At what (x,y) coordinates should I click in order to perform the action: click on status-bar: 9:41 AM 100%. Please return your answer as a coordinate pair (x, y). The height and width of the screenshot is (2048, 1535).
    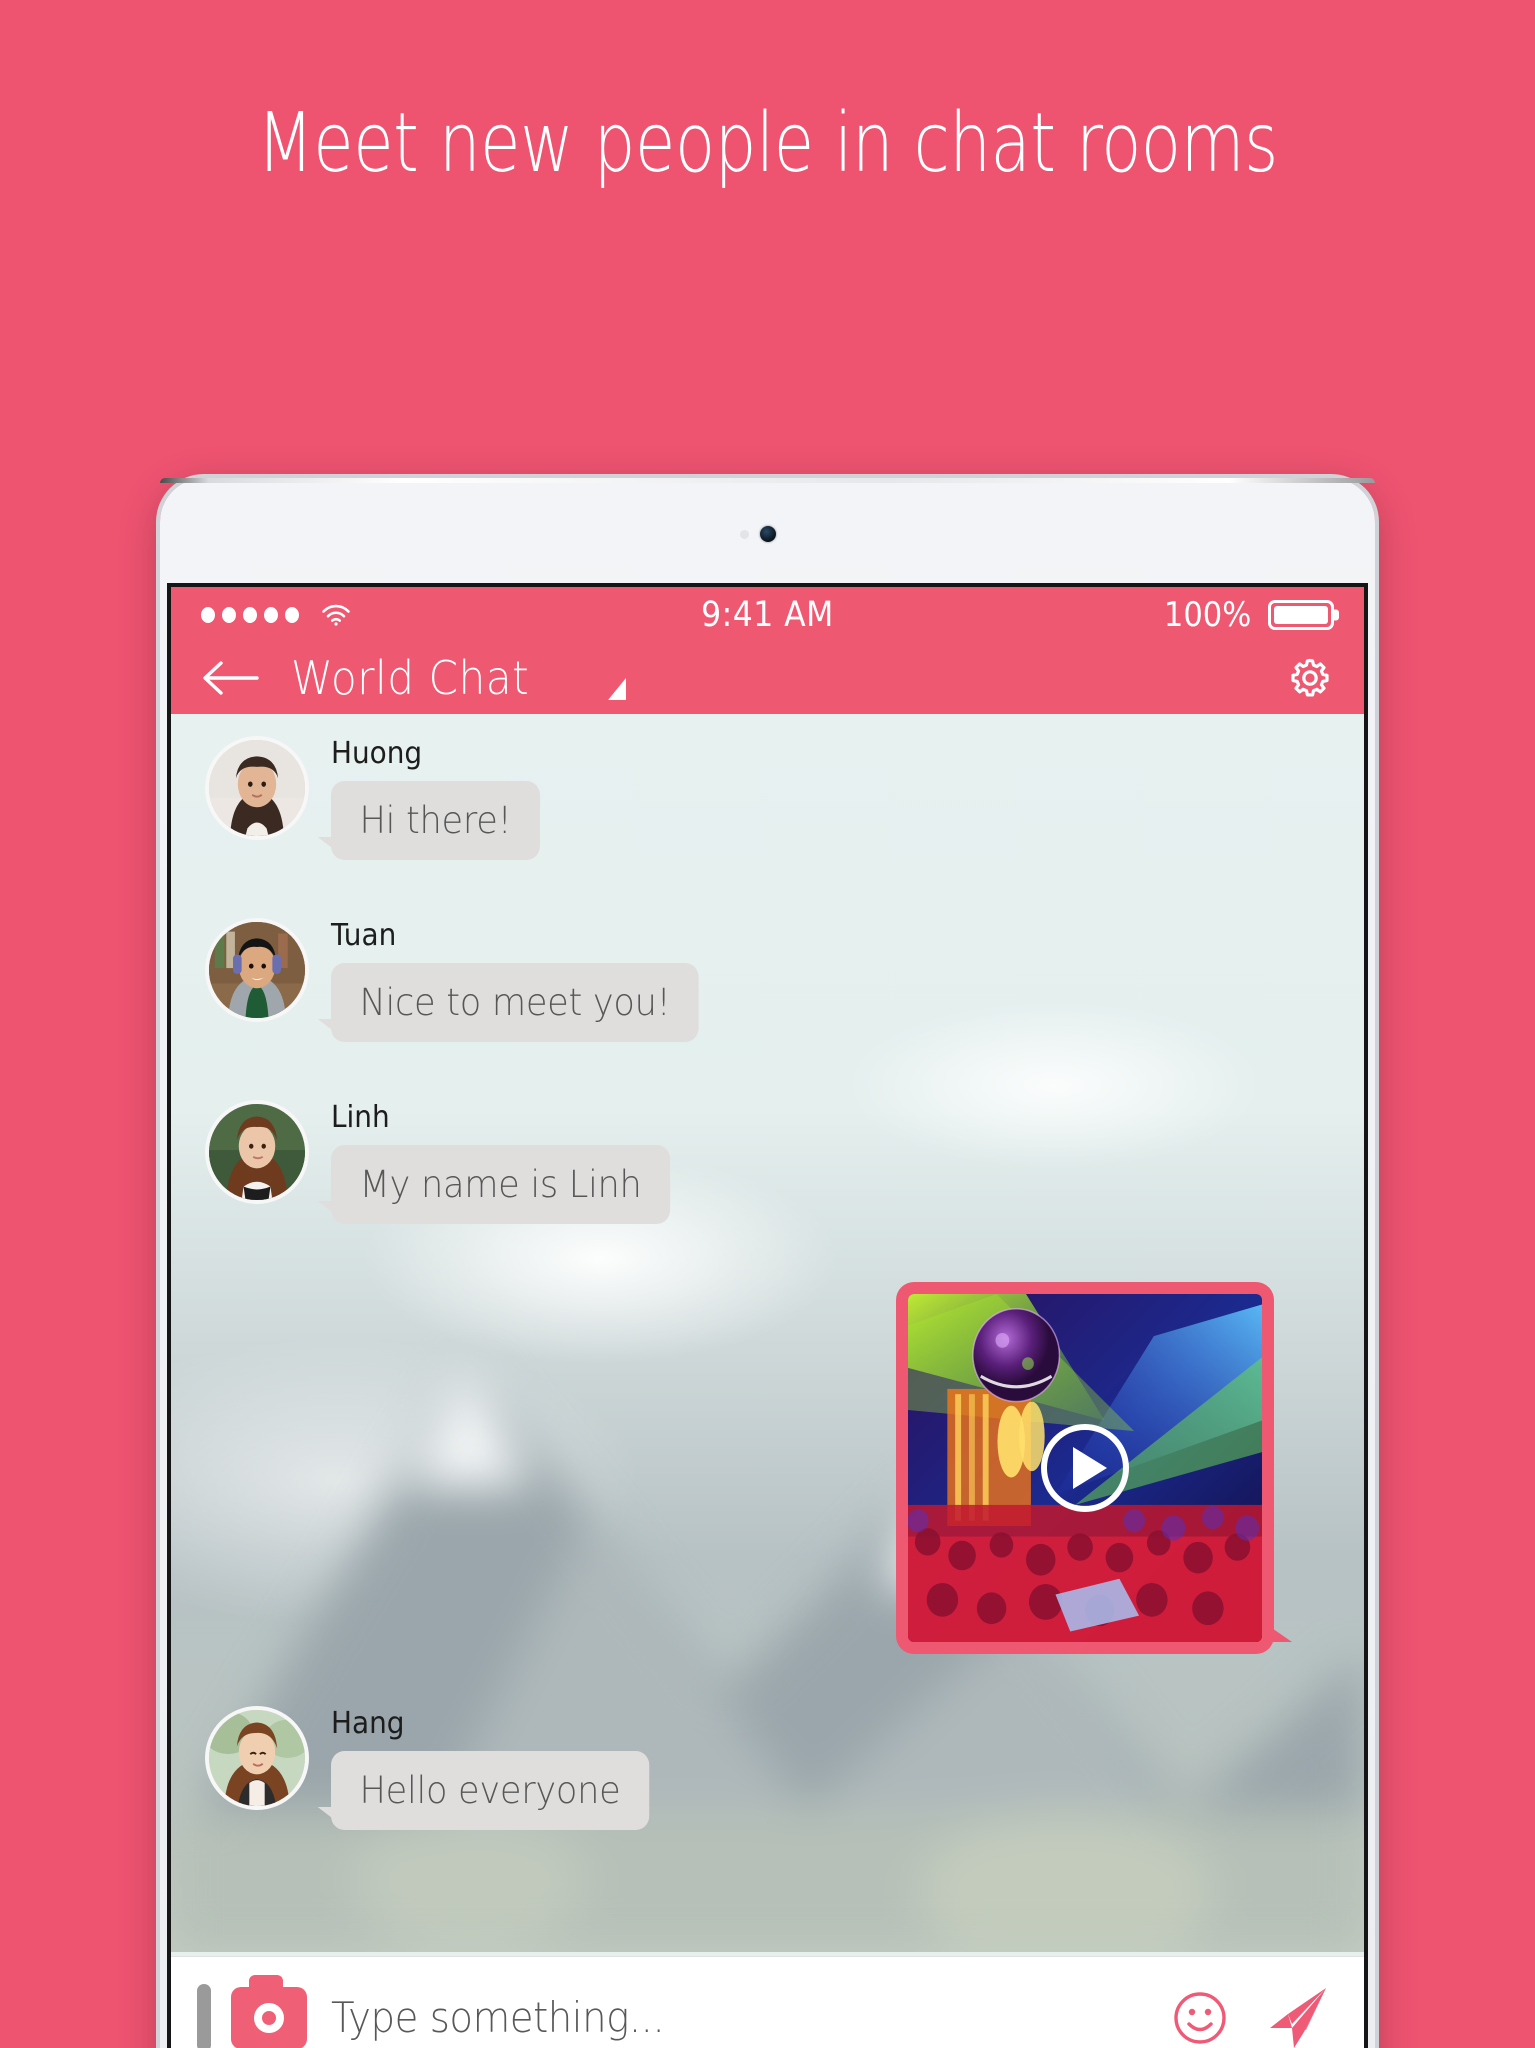
    Looking at the image, I should click on (767, 614).